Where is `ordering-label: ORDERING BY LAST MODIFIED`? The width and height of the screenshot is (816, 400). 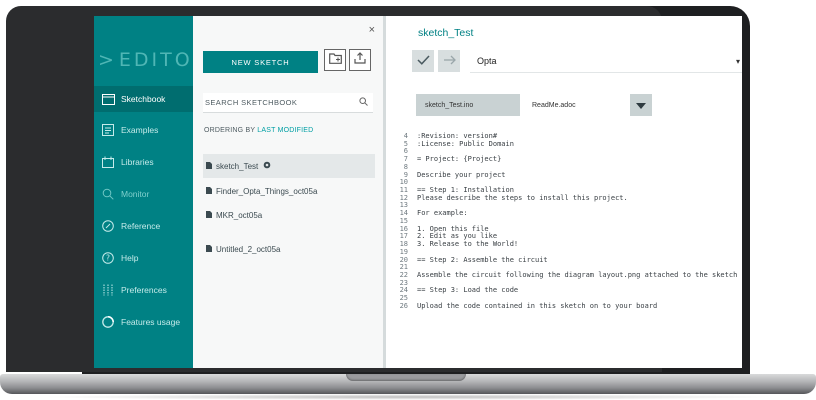 ordering-label: ORDERING BY LAST MODIFIED is located at coordinates (258, 130).